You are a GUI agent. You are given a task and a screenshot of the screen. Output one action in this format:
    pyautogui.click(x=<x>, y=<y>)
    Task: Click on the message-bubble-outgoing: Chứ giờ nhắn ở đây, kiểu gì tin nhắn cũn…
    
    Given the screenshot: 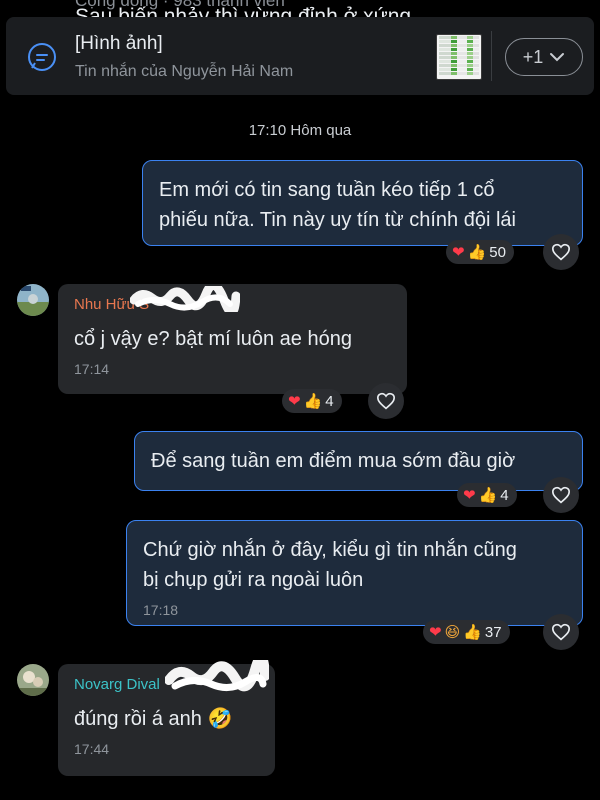 What is the action you would take?
    pyautogui.click(x=354, y=573)
    